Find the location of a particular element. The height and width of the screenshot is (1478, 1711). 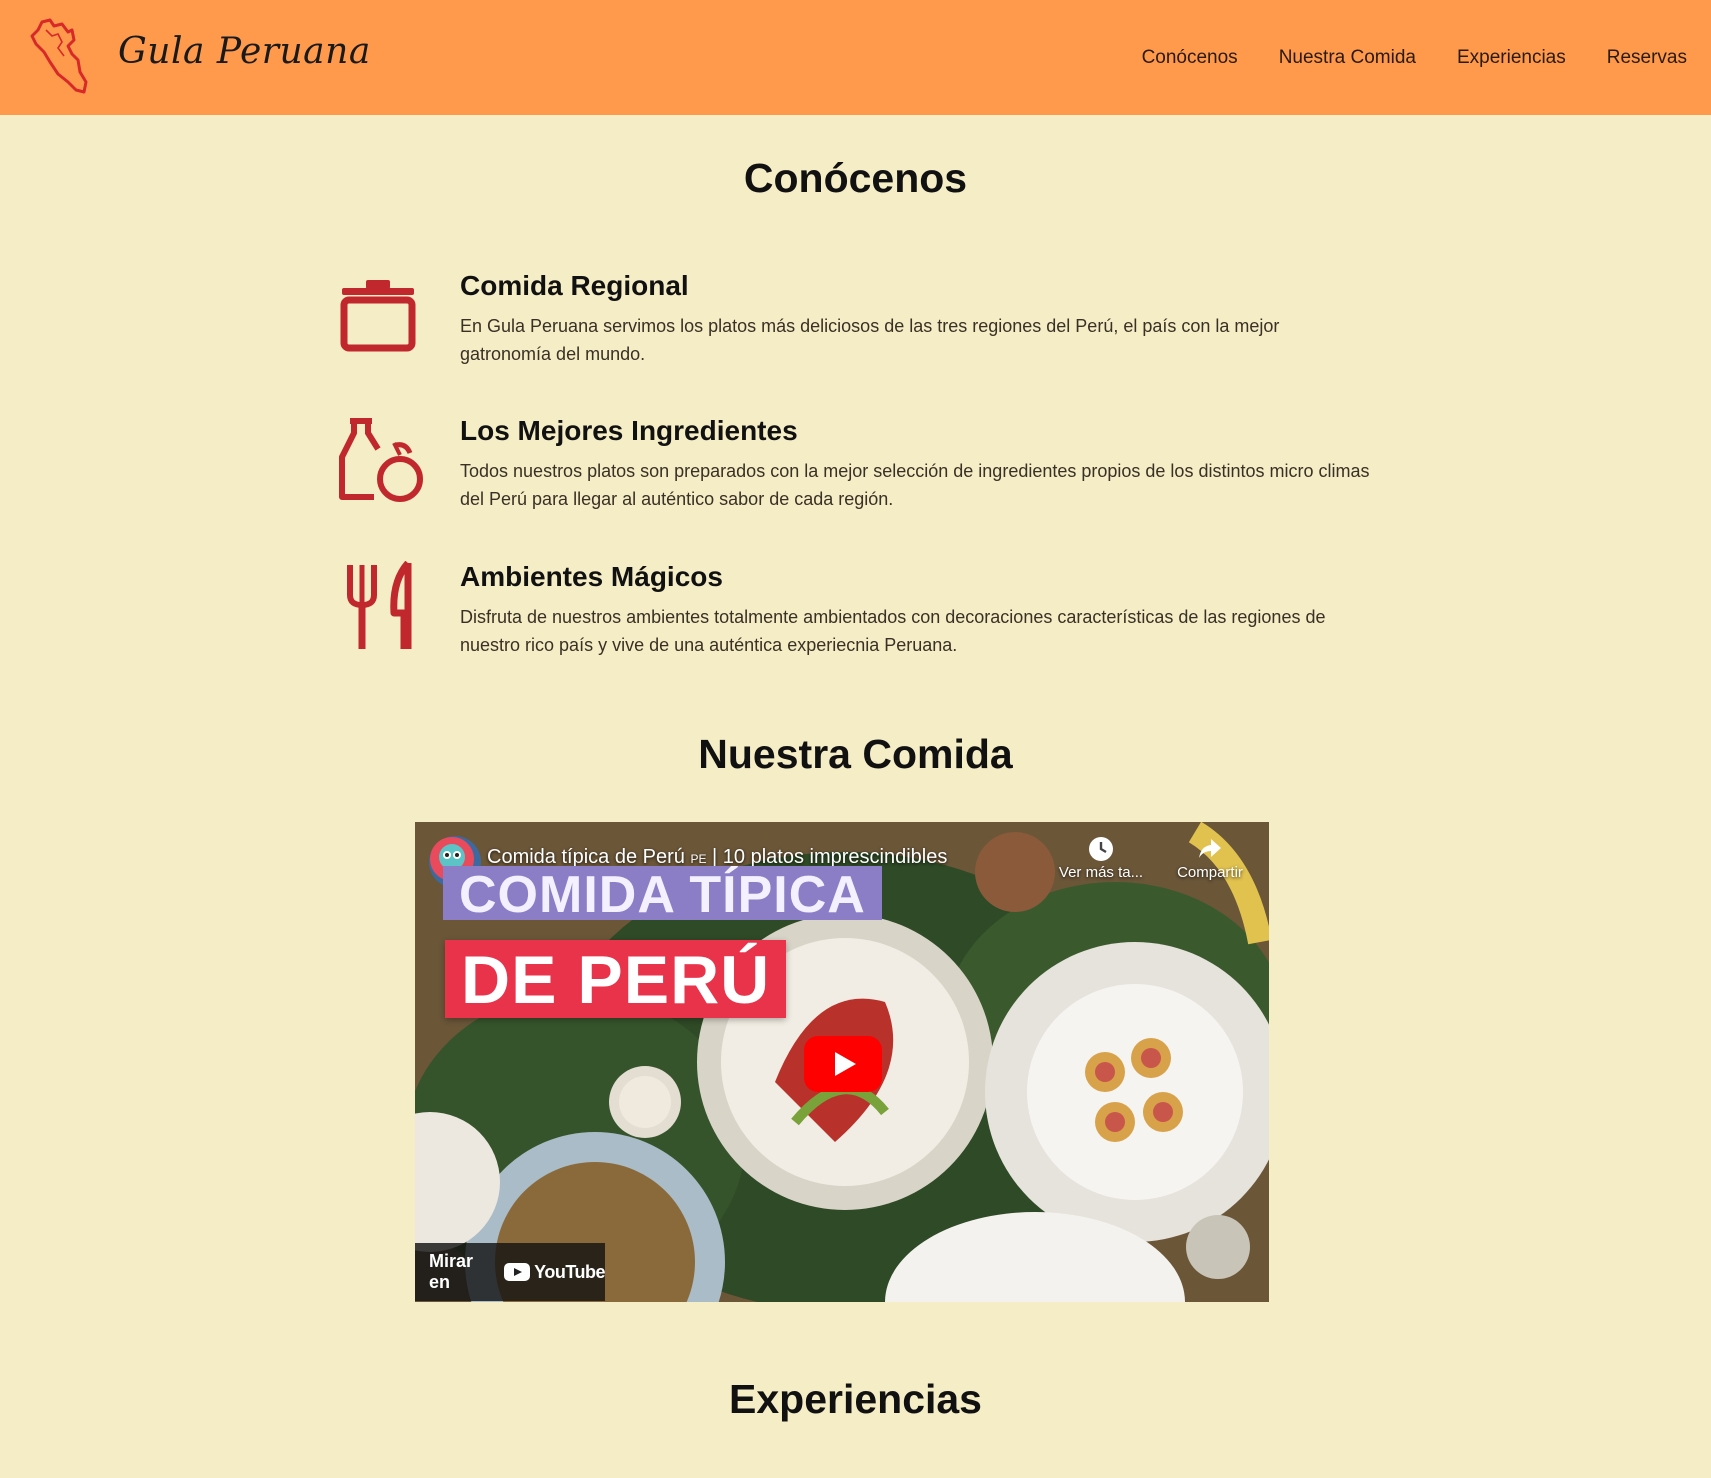

thumbnail-banner-line2: DE PERÚ is located at coordinates (616, 979).